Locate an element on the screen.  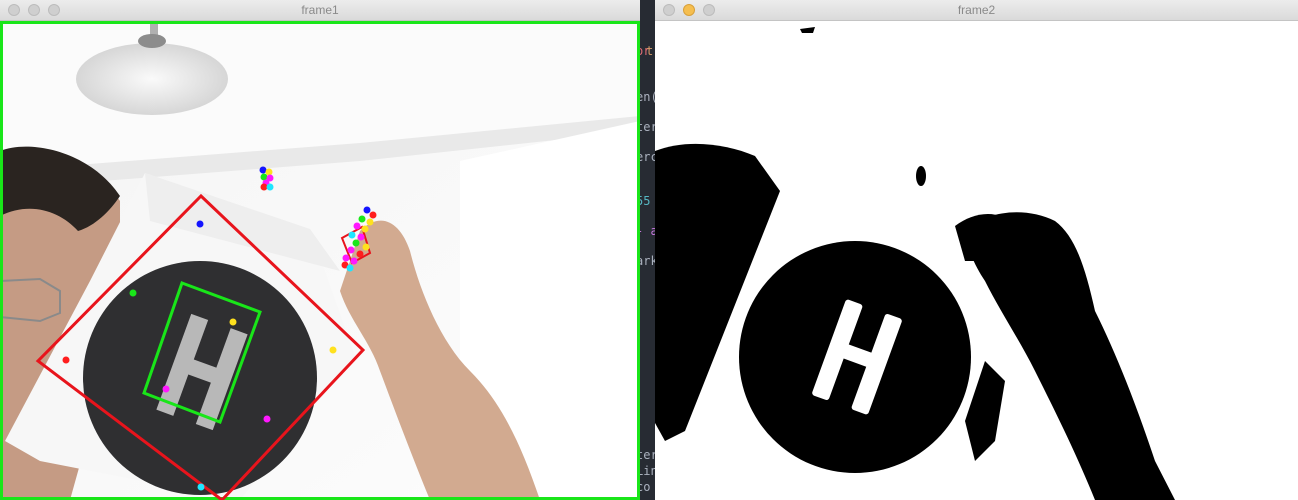
titlebar-frame2: frame2 is located at coordinates (976, 10).